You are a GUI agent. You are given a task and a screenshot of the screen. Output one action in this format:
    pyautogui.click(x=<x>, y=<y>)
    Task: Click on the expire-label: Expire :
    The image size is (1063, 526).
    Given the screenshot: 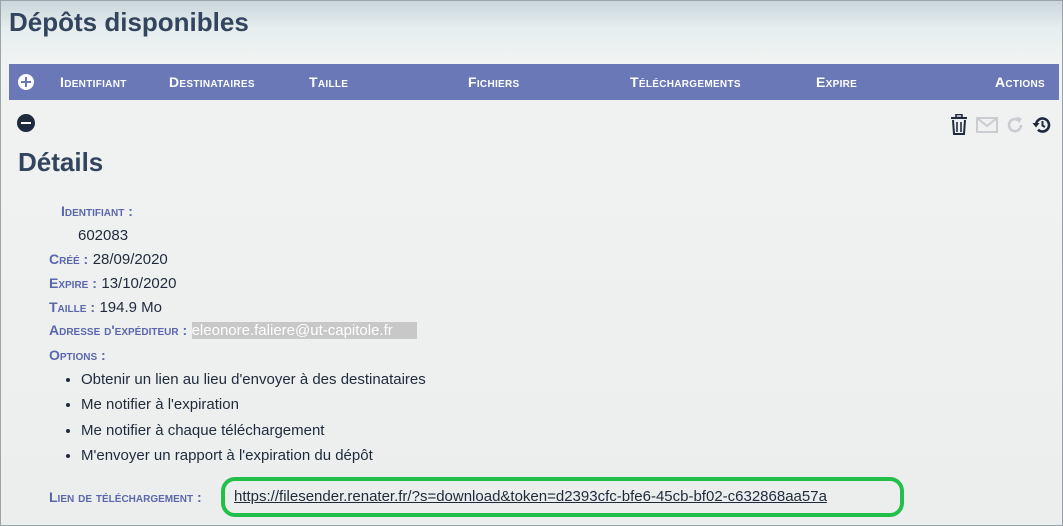 What is the action you would take?
    pyautogui.click(x=73, y=283)
    